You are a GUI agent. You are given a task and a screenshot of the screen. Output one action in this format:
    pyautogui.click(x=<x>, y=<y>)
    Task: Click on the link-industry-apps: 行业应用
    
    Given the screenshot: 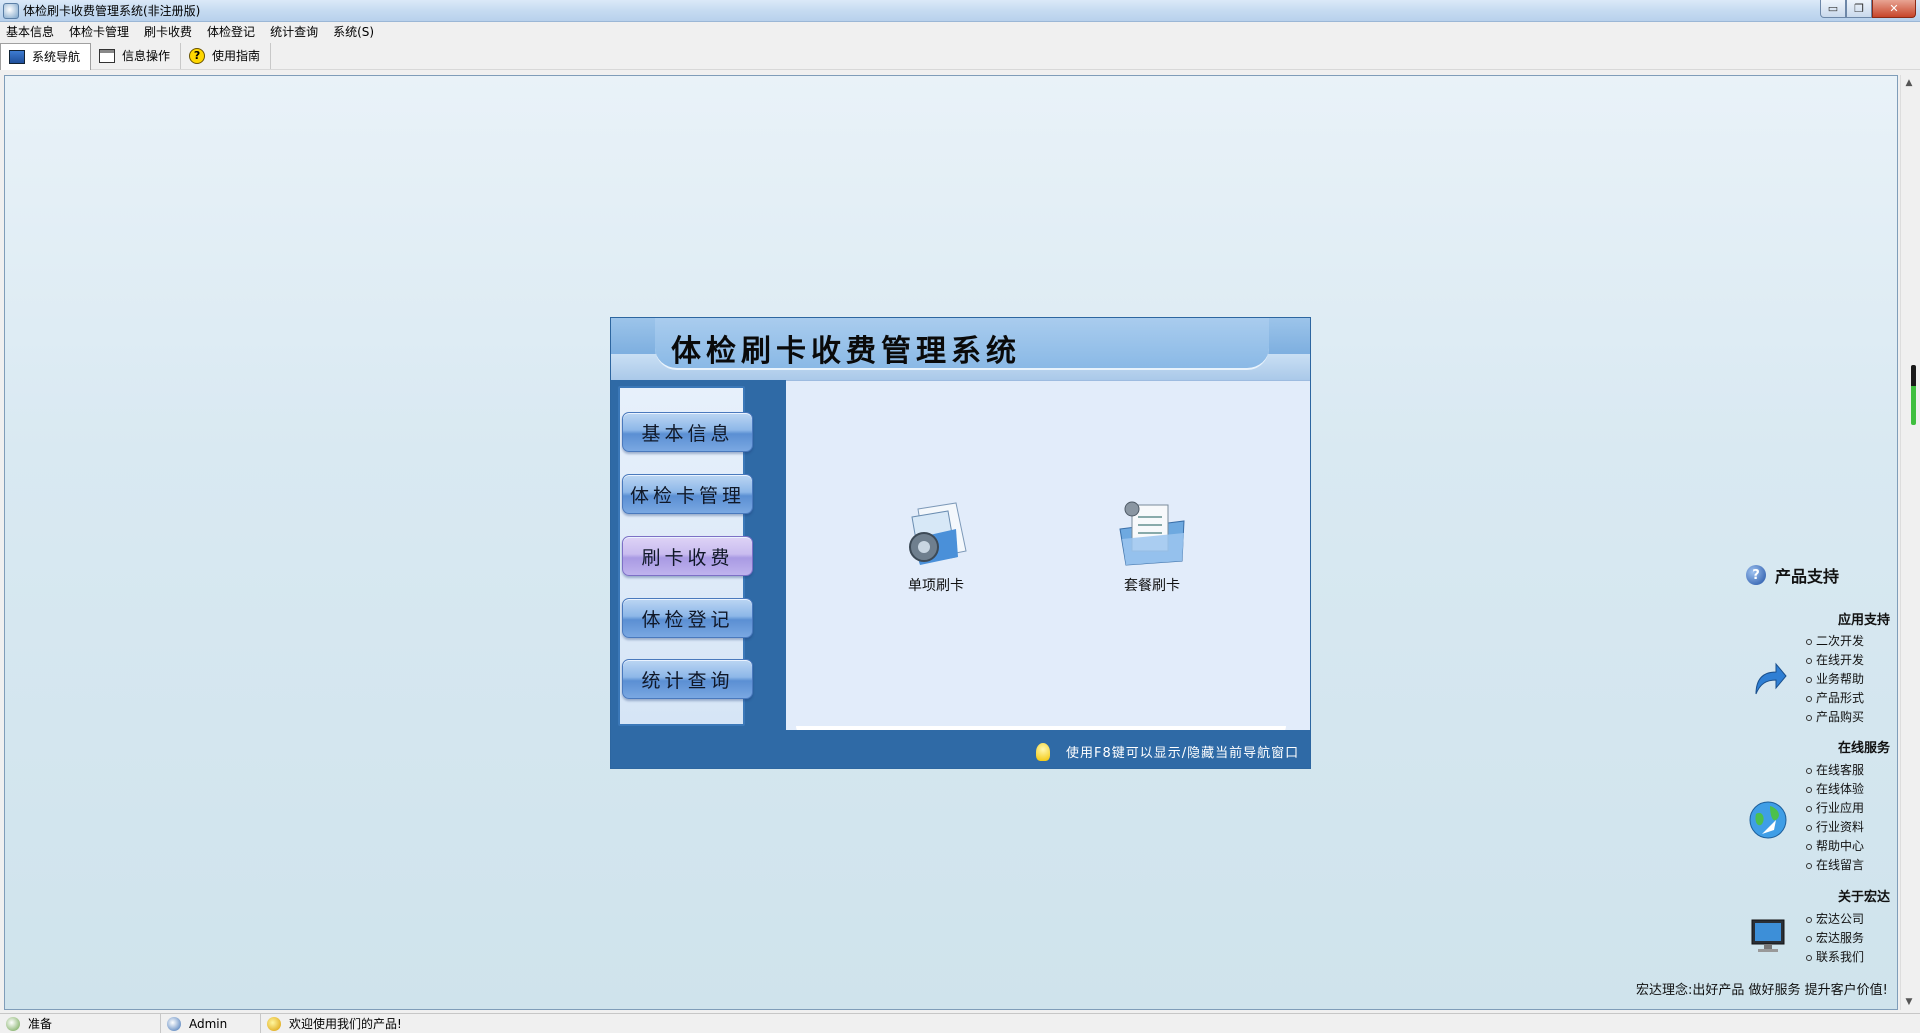 What is the action you would take?
    pyautogui.click(x=1835, y=808)
    